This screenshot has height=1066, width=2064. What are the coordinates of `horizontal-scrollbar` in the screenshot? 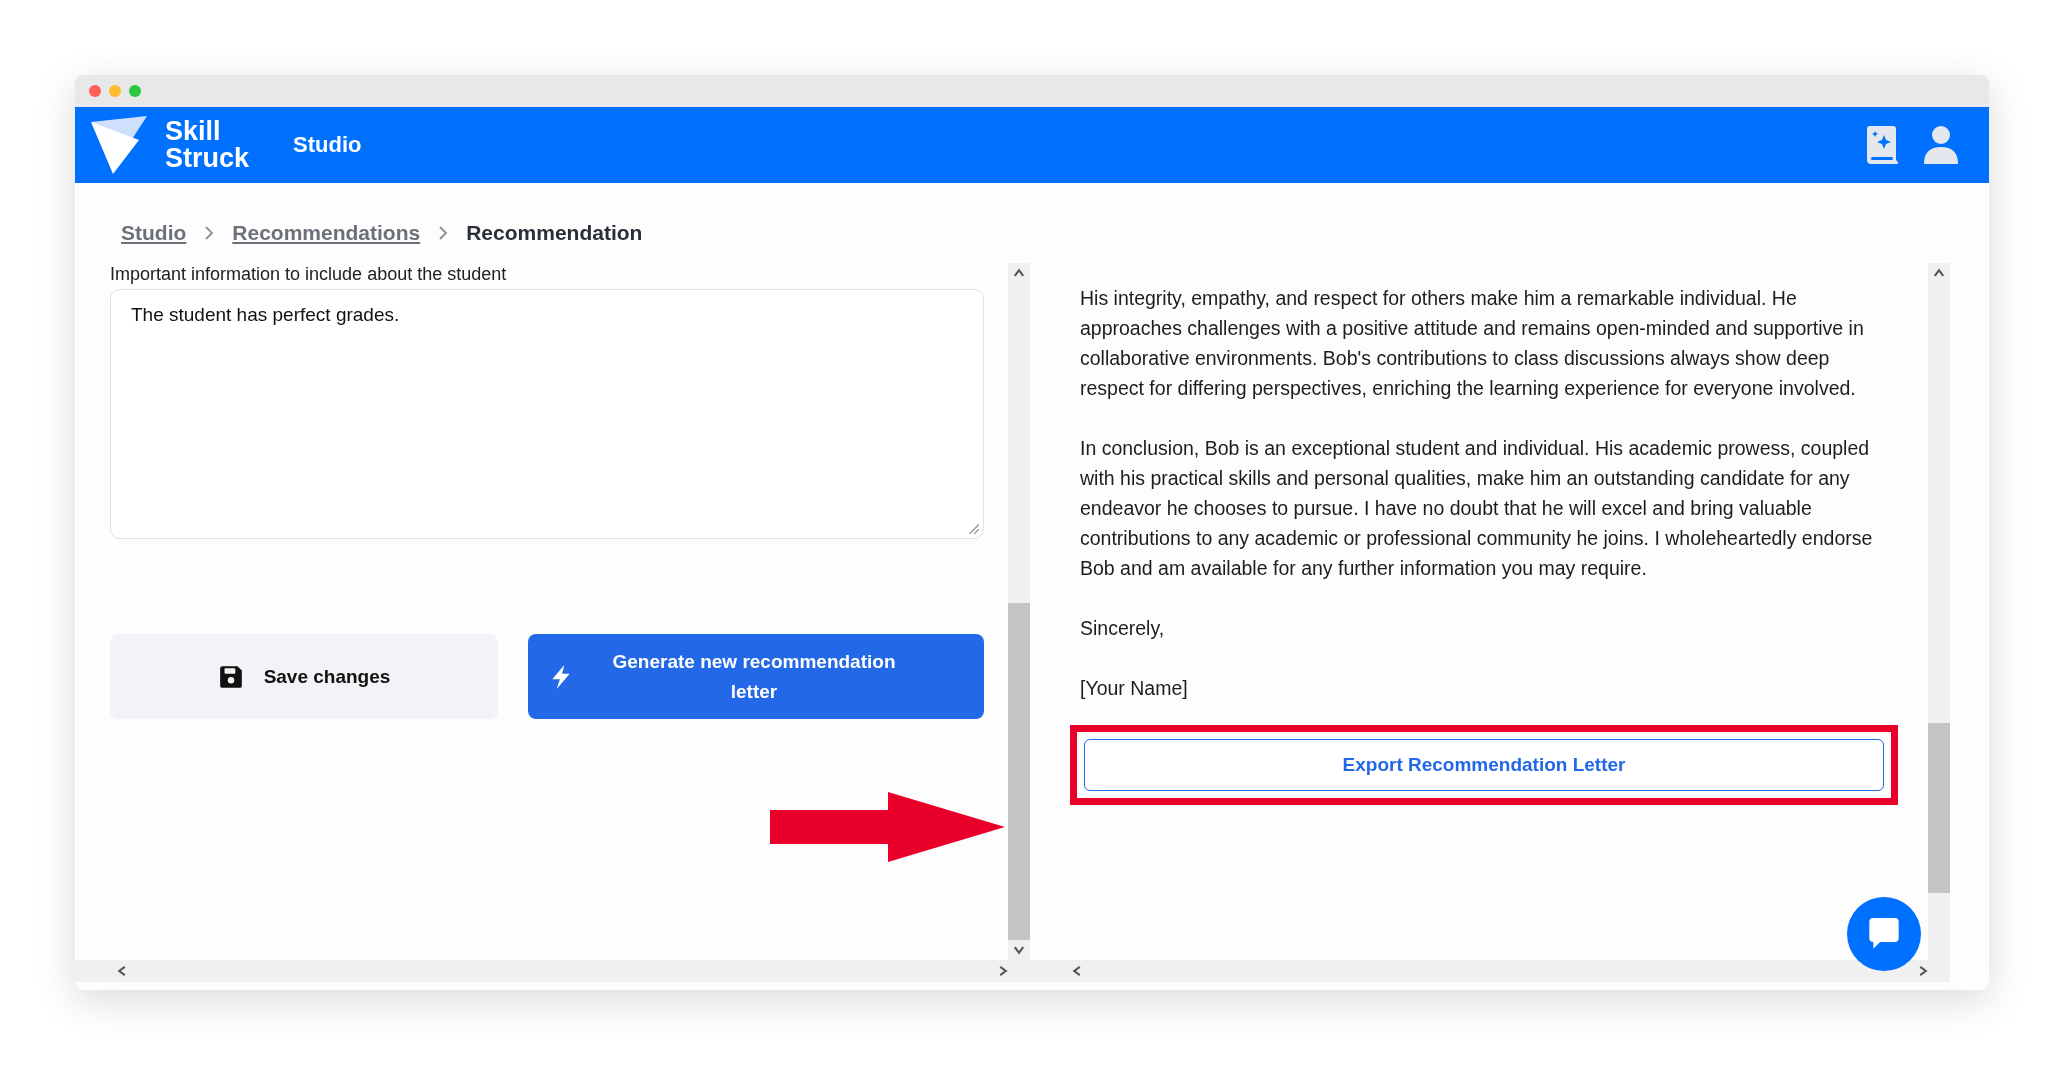 It's located at (1490, 971).